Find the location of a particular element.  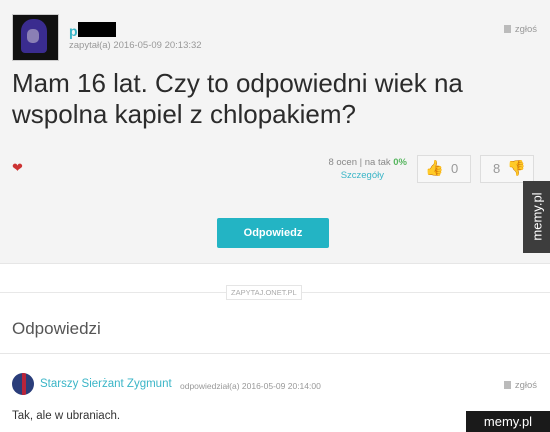

answerer-avatar is located at coordinates (23, 384).